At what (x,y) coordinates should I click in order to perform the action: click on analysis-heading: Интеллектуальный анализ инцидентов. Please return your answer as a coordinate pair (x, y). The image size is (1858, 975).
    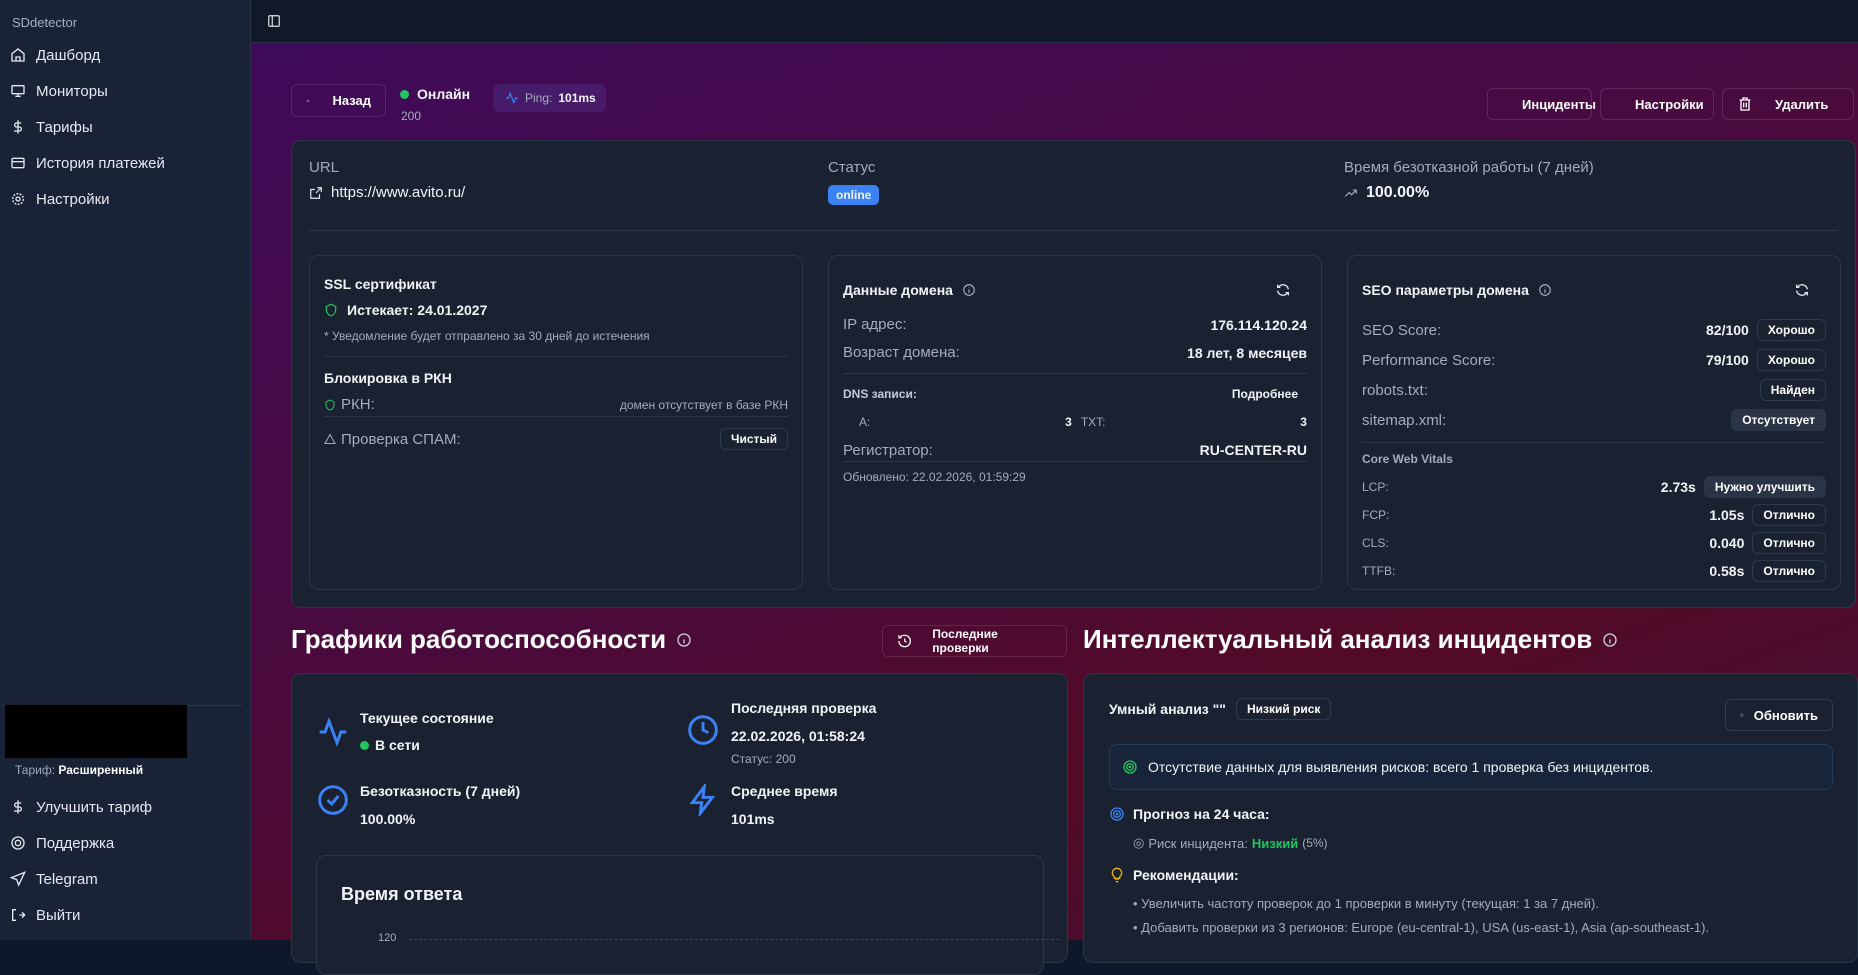
    Looking at the image, I should click on (1350, 639).